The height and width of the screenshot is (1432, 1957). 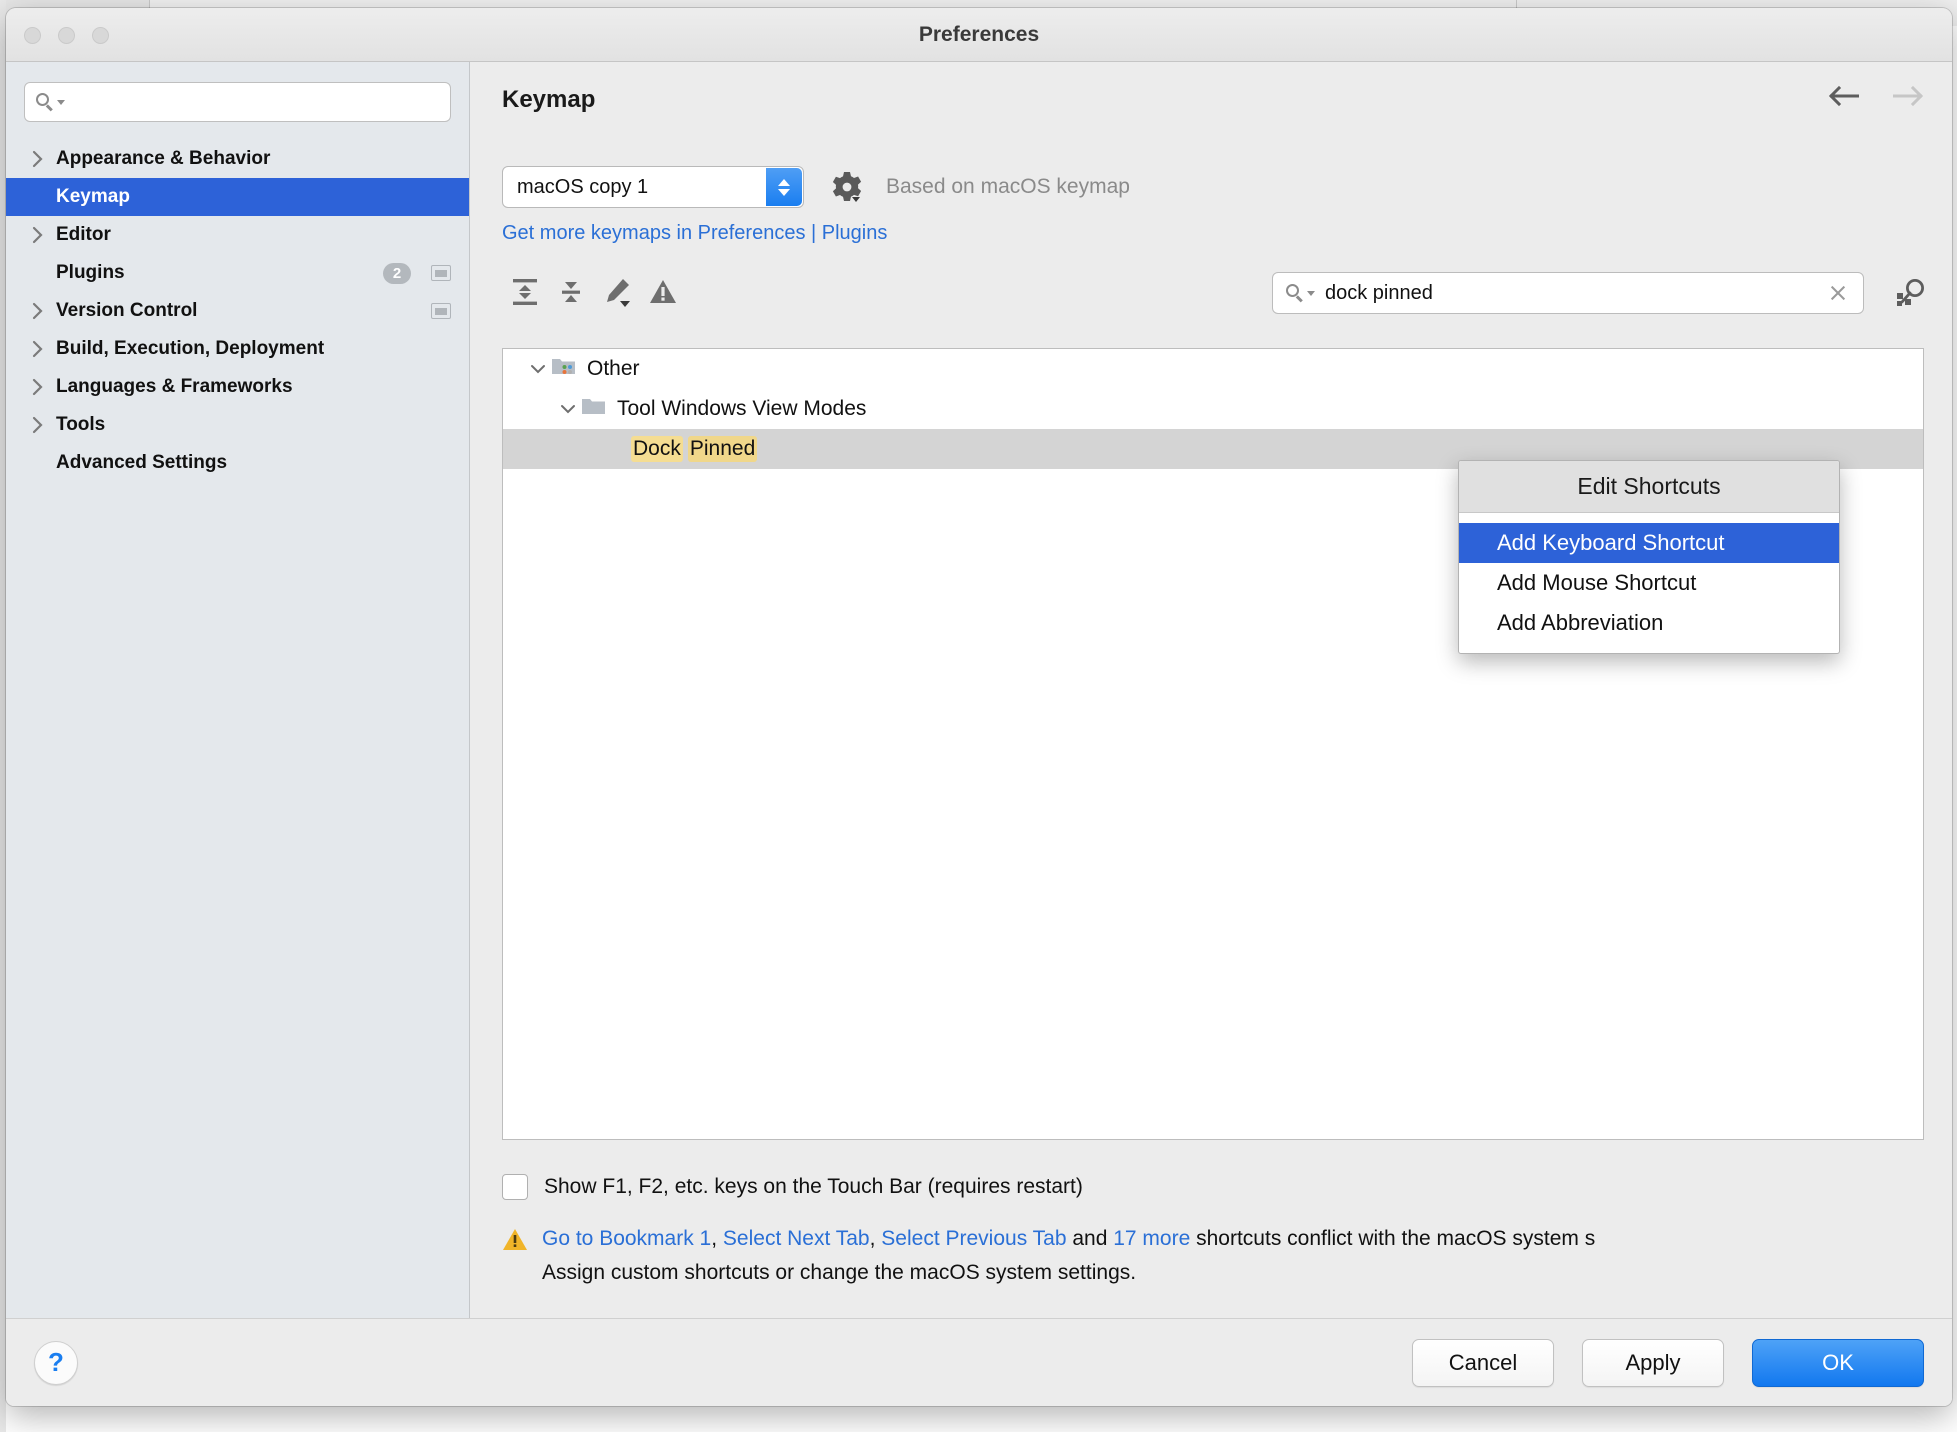 I want to click on context-menu-top-padding, so click(x=1649, y=518).